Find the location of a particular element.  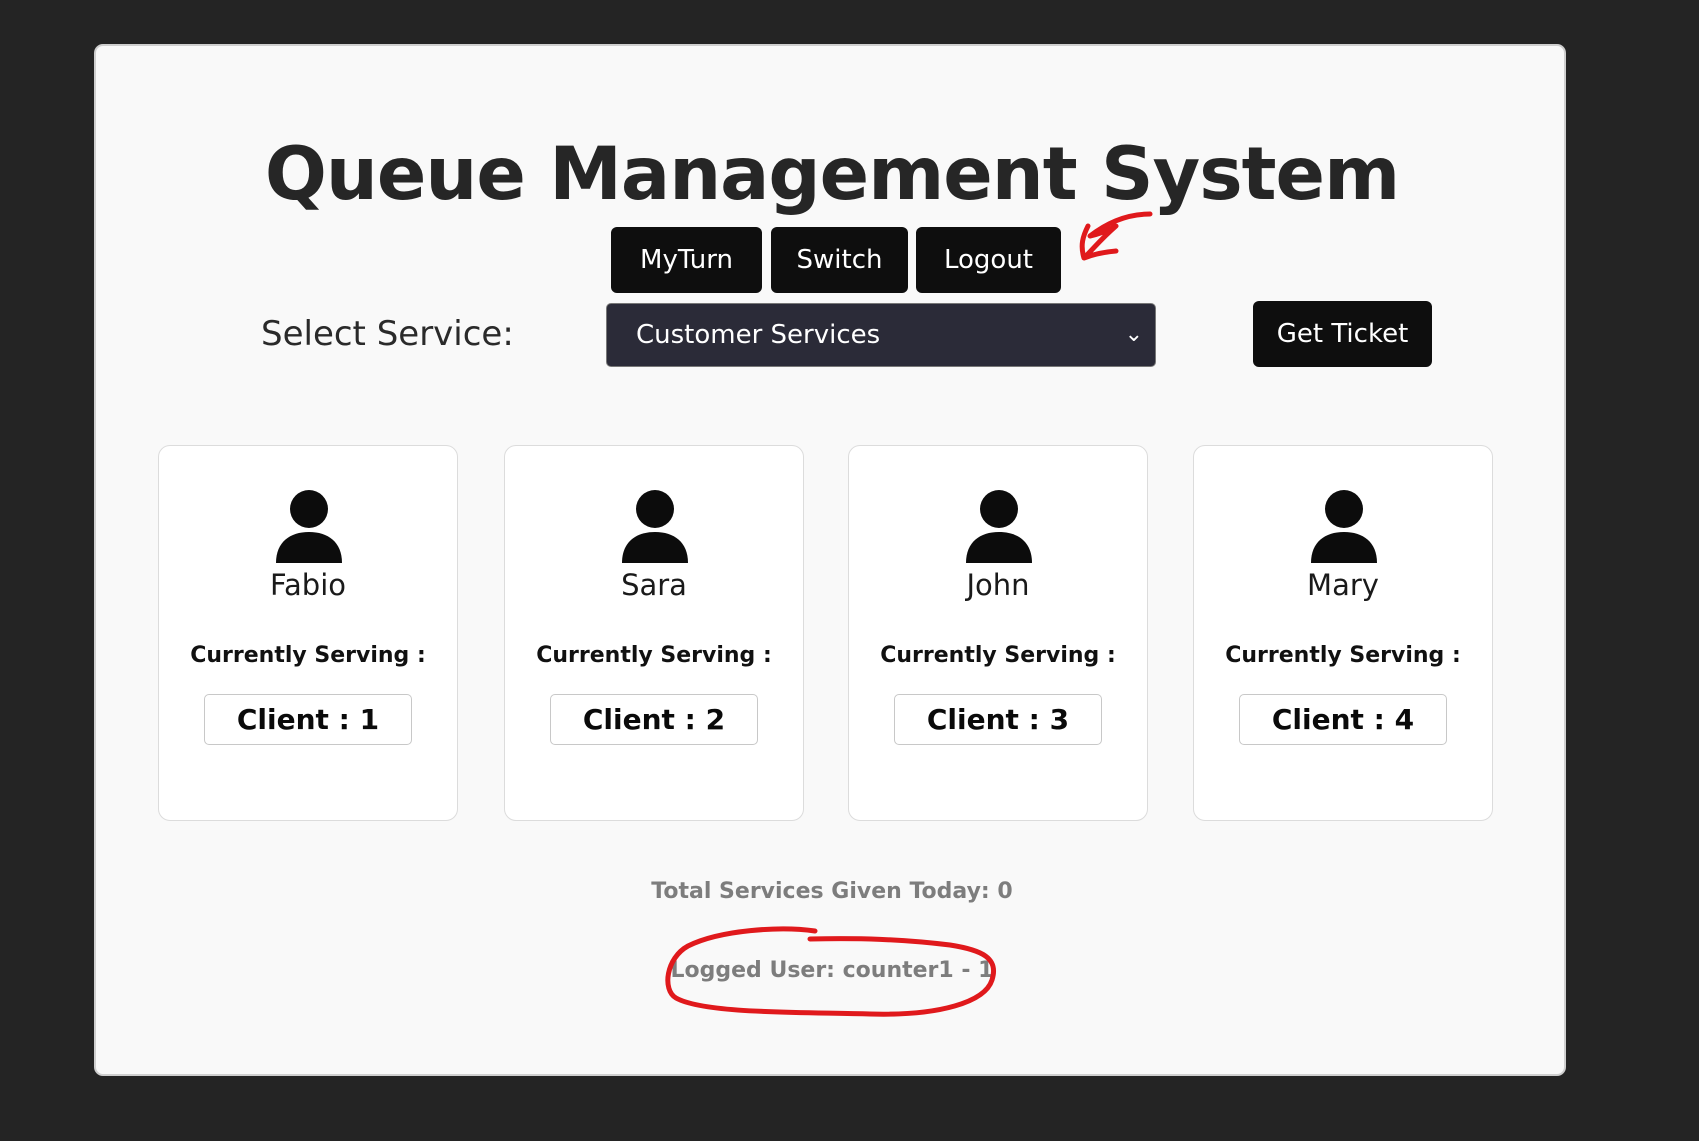

switch-button: Switch is located at coordinates (839, 260).